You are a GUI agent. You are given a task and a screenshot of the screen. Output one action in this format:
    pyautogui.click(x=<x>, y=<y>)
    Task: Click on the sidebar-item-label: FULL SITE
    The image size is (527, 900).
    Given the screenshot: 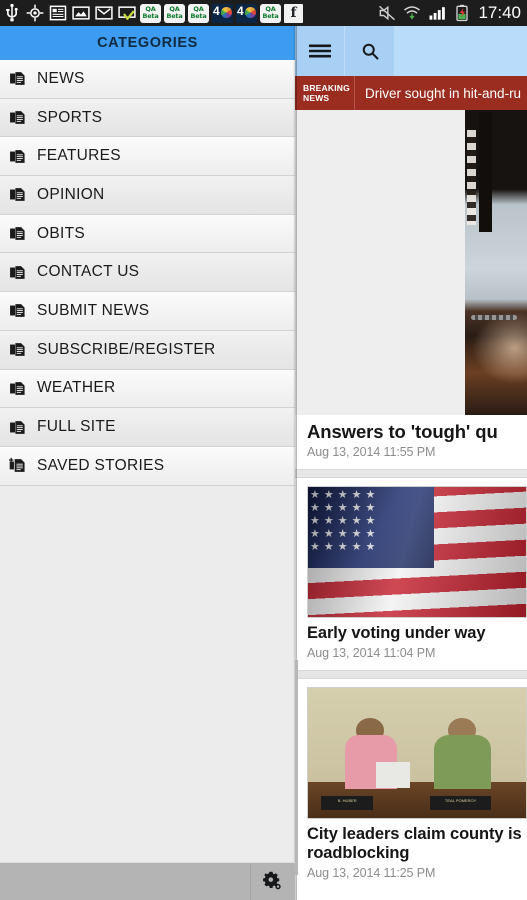 What is the action you would take?
    pyautogui.click(x=76, y=427)
    